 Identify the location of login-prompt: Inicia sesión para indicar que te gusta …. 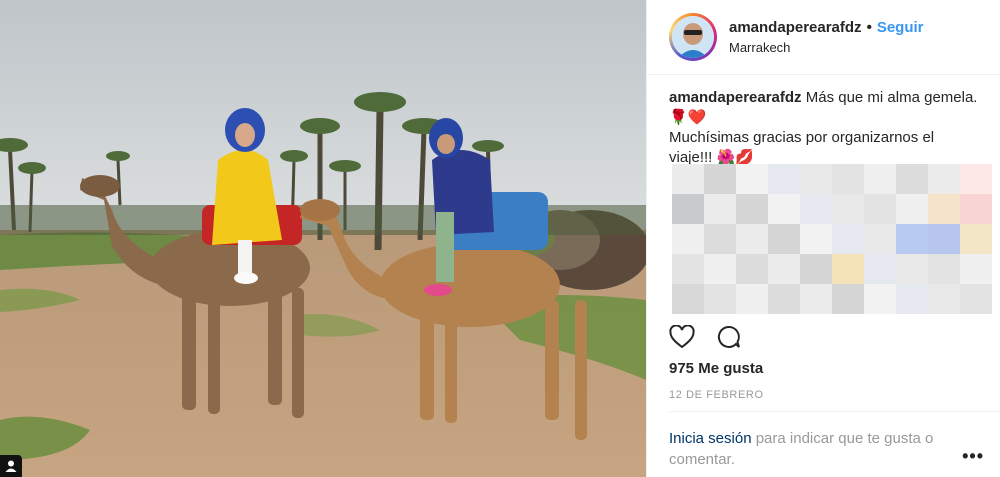
(819, 449).